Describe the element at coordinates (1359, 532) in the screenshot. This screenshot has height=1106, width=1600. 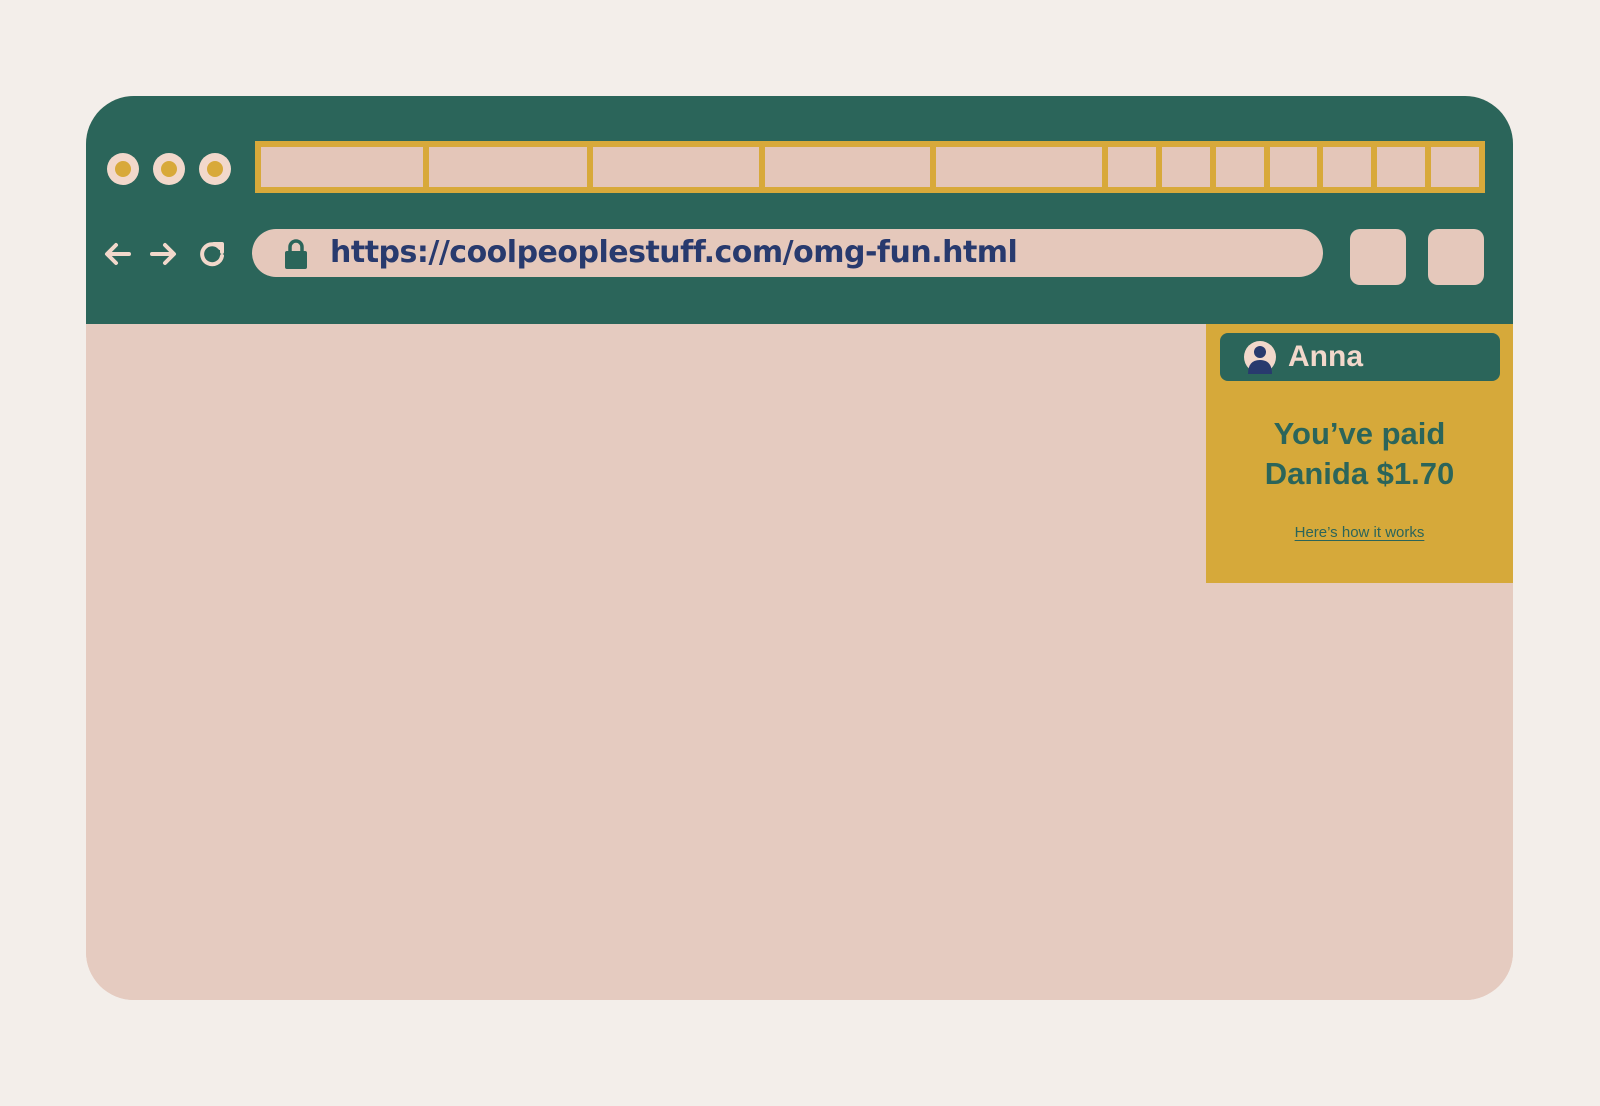
I see `how-it-works-link: Here’s how it works` at that location.